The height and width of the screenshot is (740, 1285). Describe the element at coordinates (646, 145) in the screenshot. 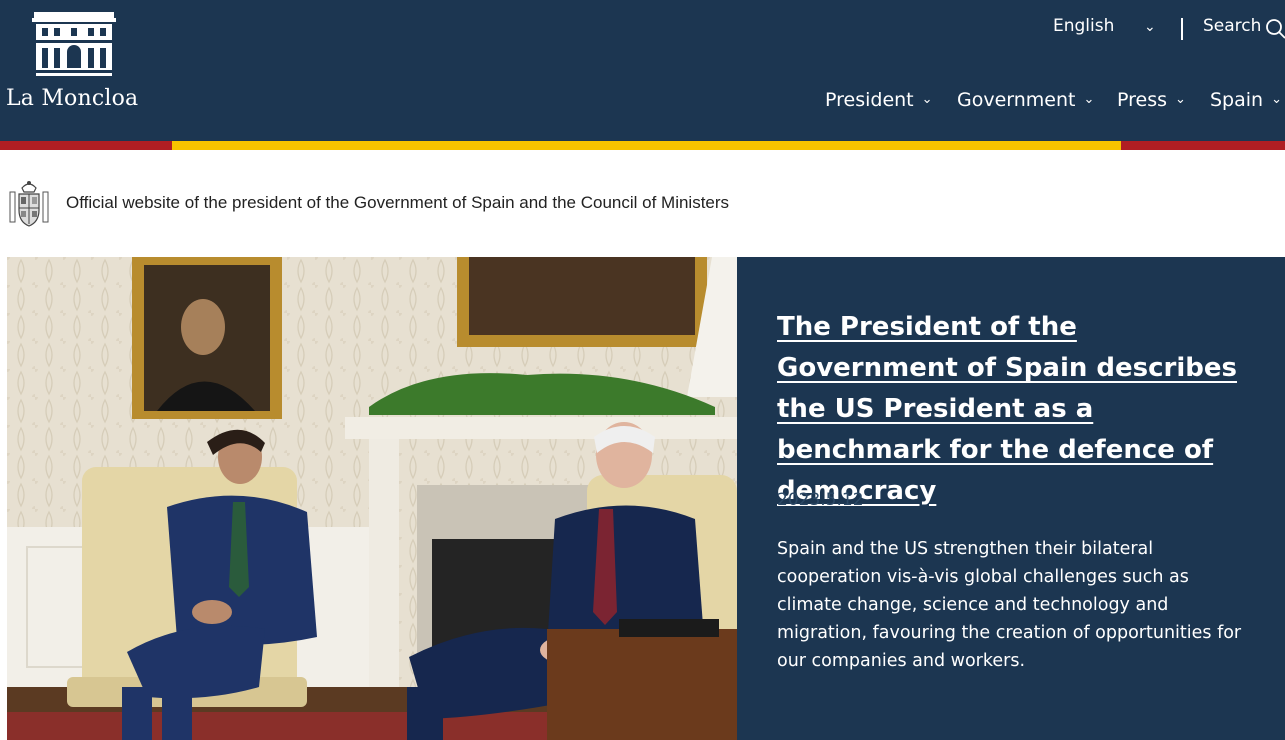

I see `flag-stripe-yellow` at that location.